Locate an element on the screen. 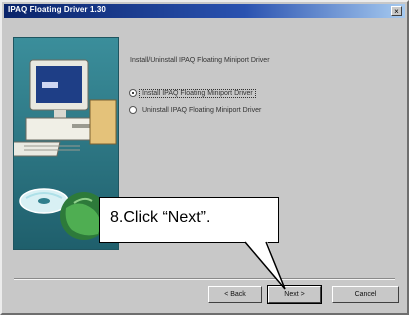 The image size is (409, 317). callout-text: 8.Click “Next”. is located at coordinates (160, 217).